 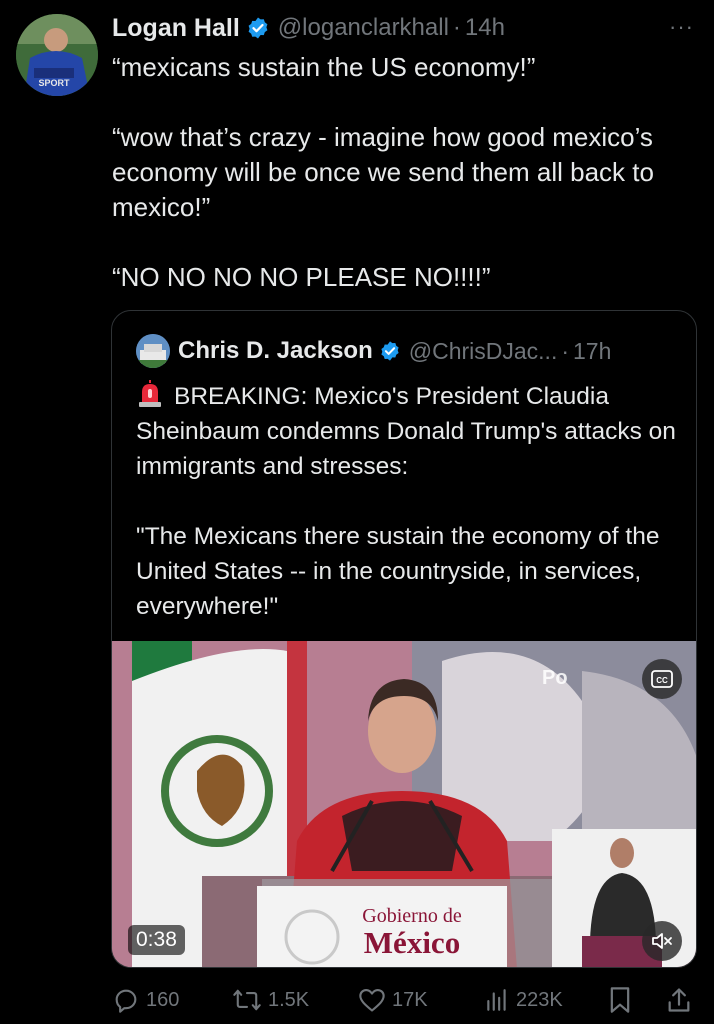 What do you see at coordinates (662, 941) in the screenshot?
I see `muted-speaker-icon` at bounding box center [662, 941].